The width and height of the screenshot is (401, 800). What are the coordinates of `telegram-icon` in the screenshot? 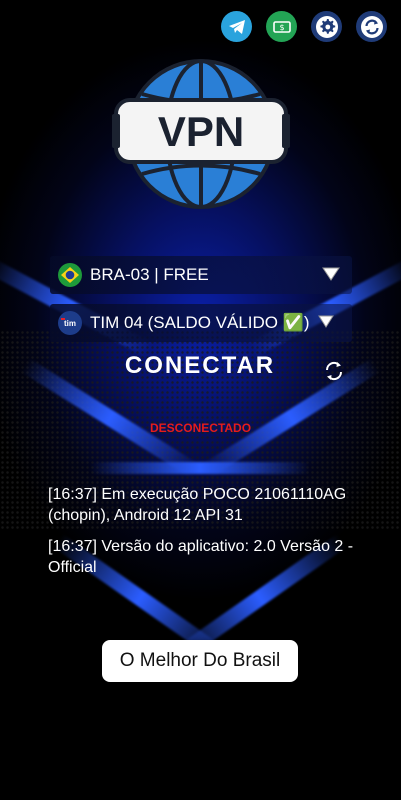 It's located at (236, 26).